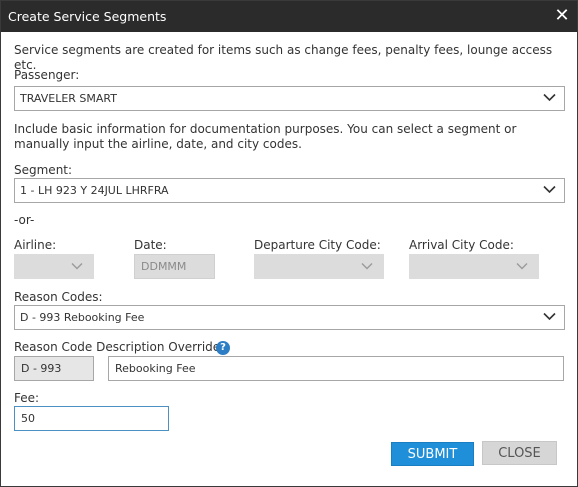 Image resolution: width=578 pixels, height=487 pixels. Describe the element at coordinates (223, 348) in the screenshot. I see `help-icon: ?` at that location.